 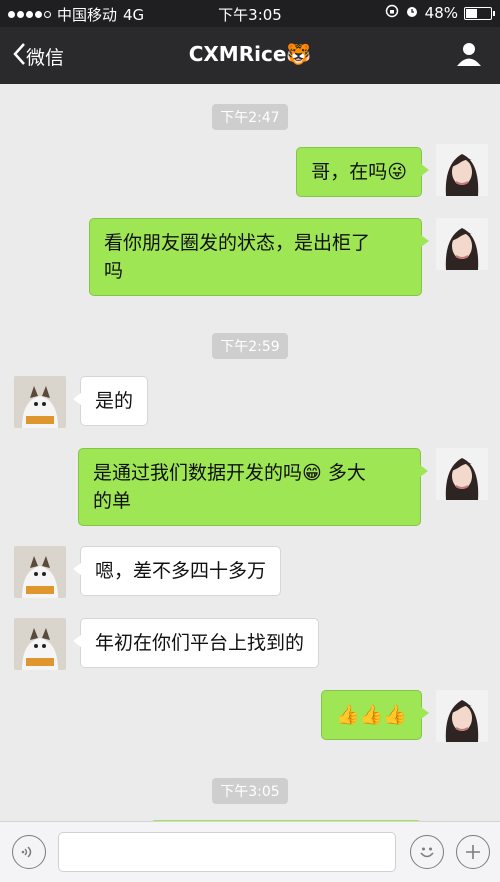 I want to click on input-bar, so click(x=250, y=851).